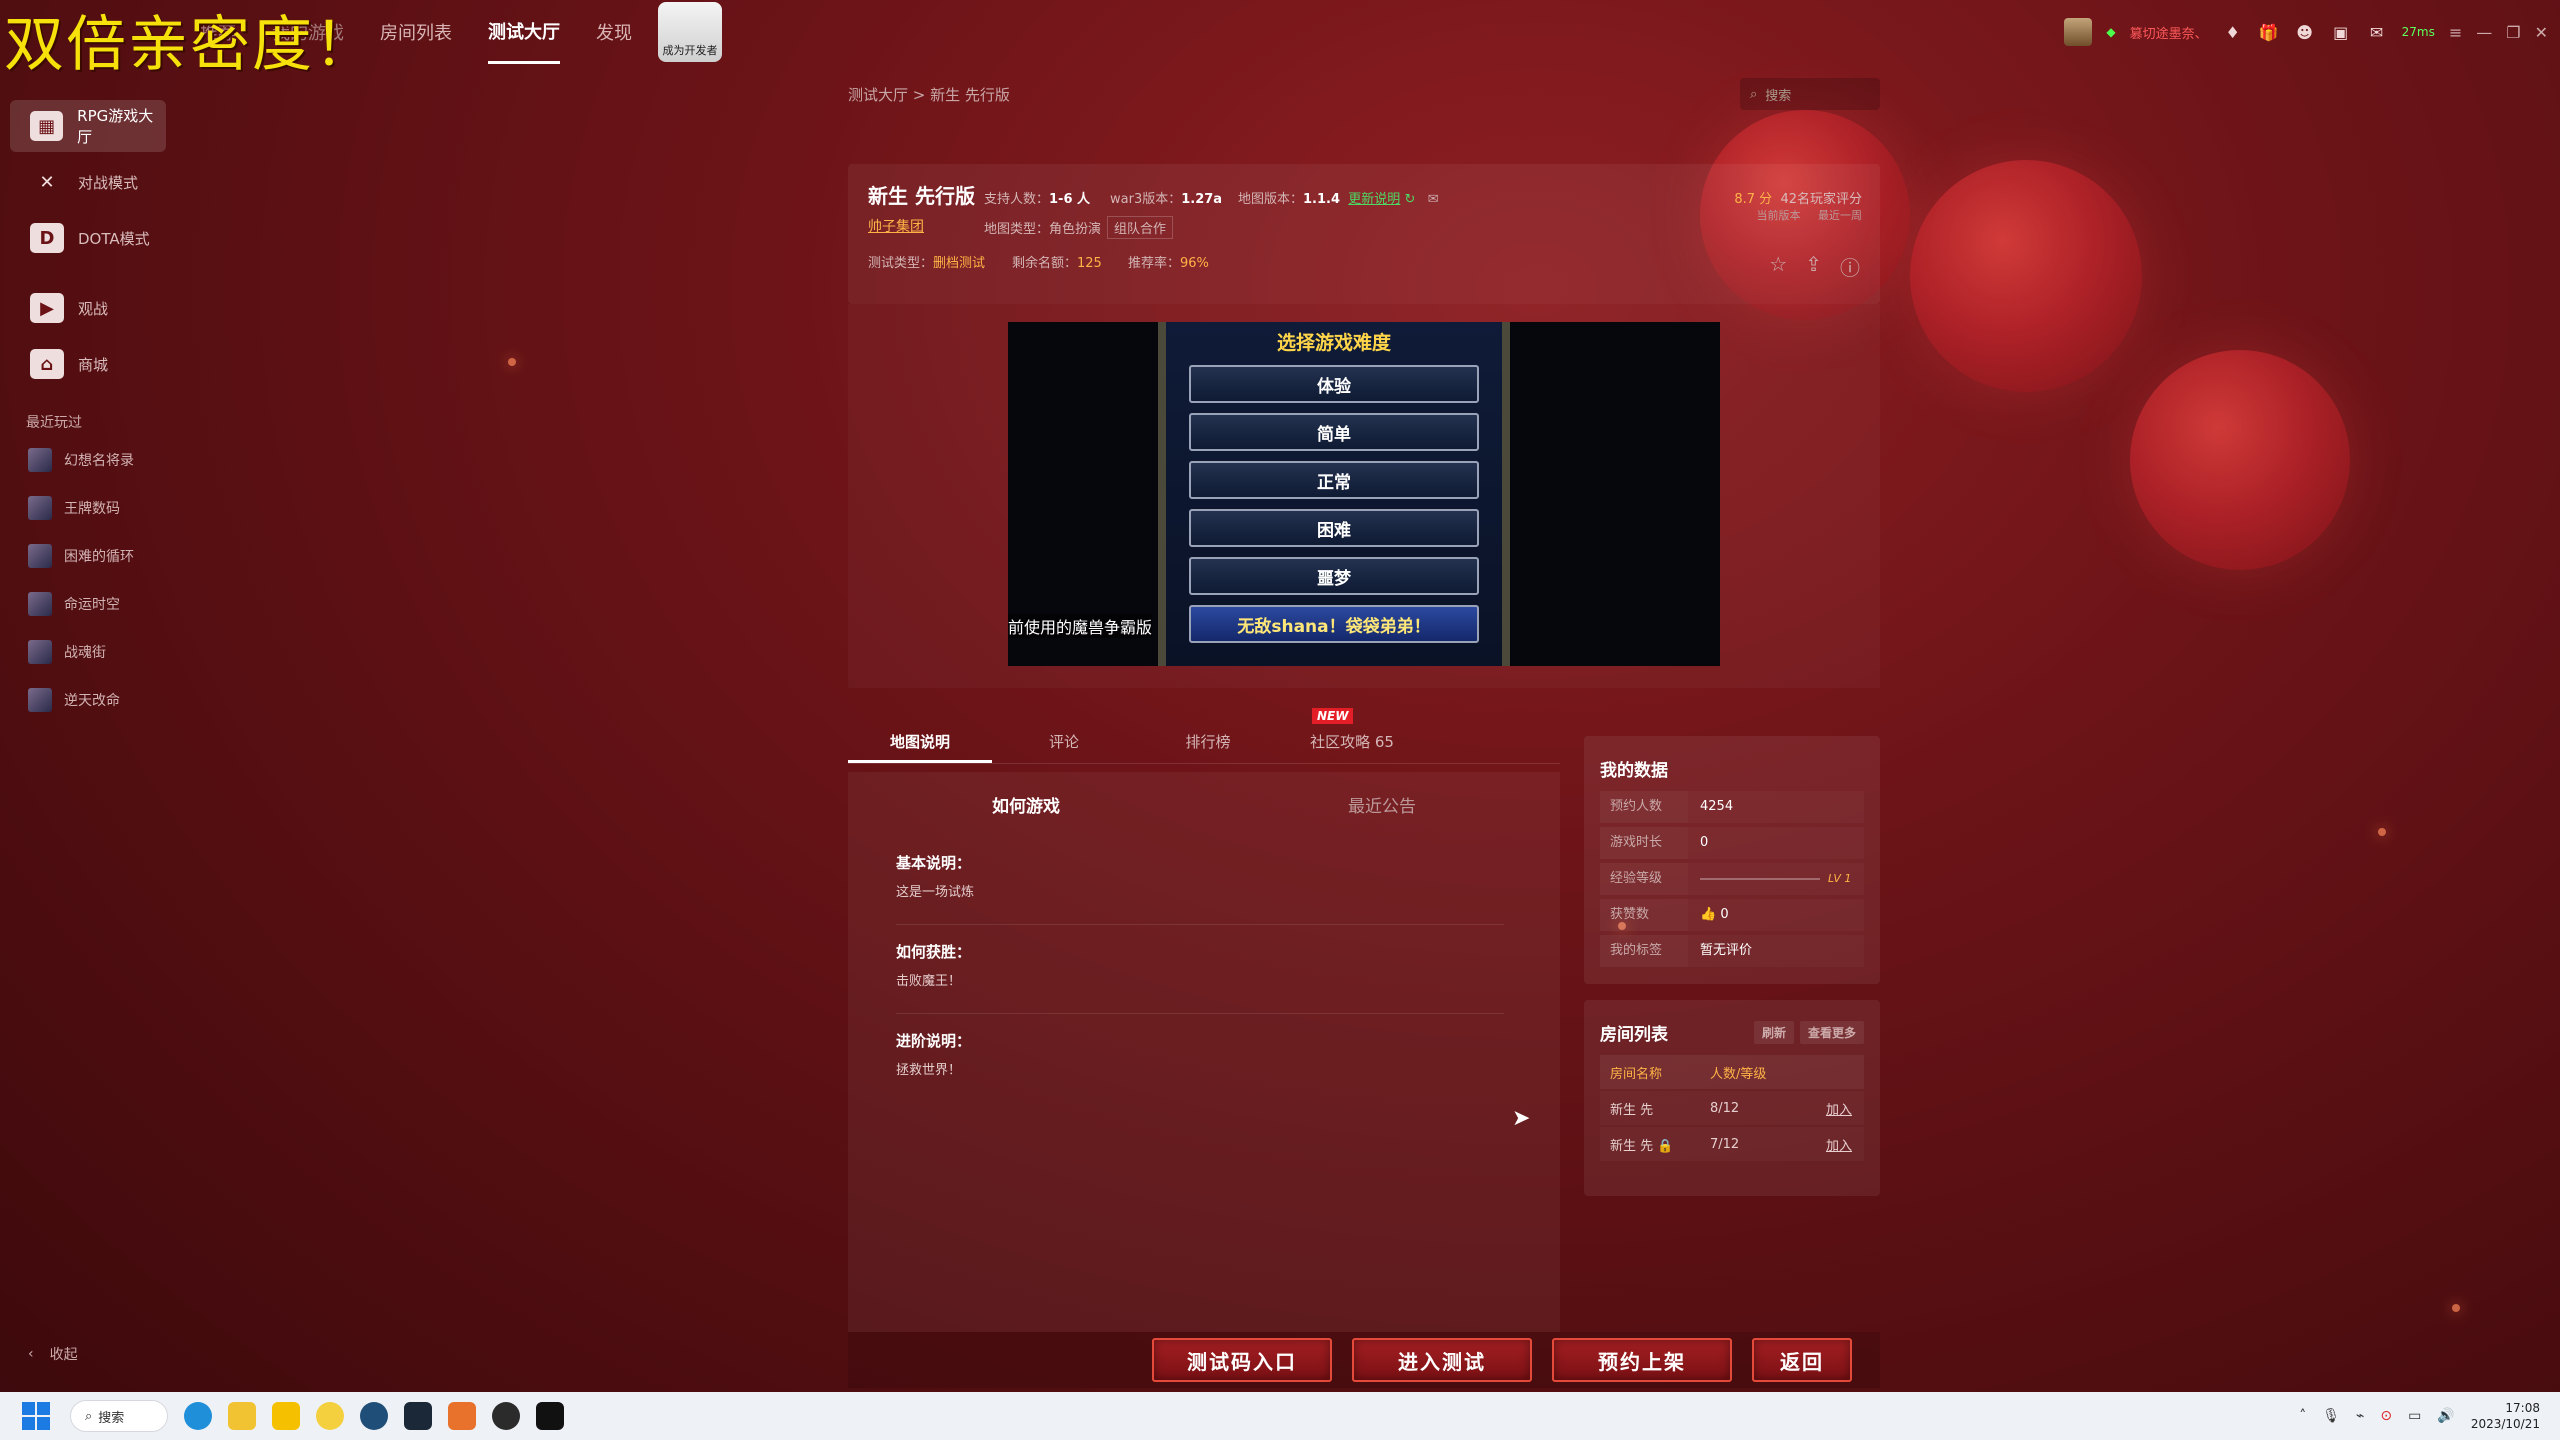 The height and width of the screenshot is (1440, 2560). I want to click on become-developer-badge: 成为开发者, so click(690, 32).